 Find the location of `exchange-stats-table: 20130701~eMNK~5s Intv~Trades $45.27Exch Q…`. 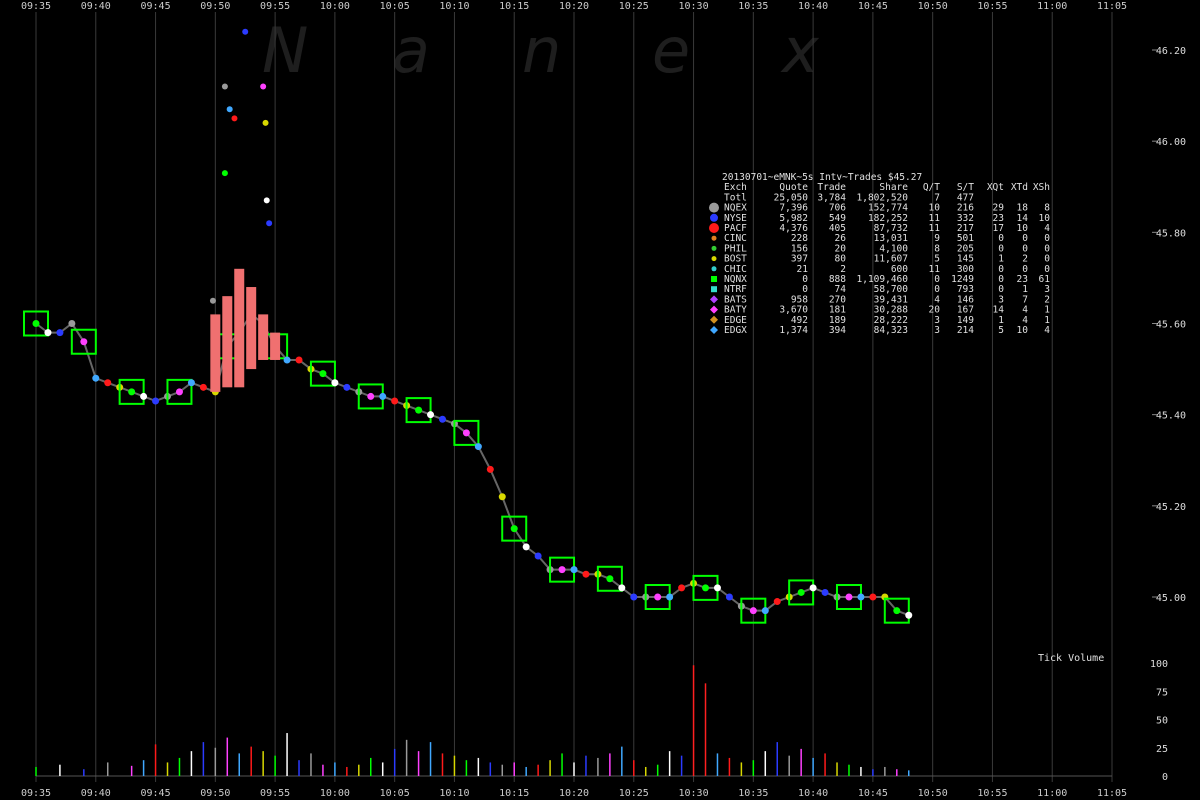

exchange-stats-table: 20130701~eMNK~5s Intv~Trades $45.27Exch Q… is located at coordinates (879, 254).